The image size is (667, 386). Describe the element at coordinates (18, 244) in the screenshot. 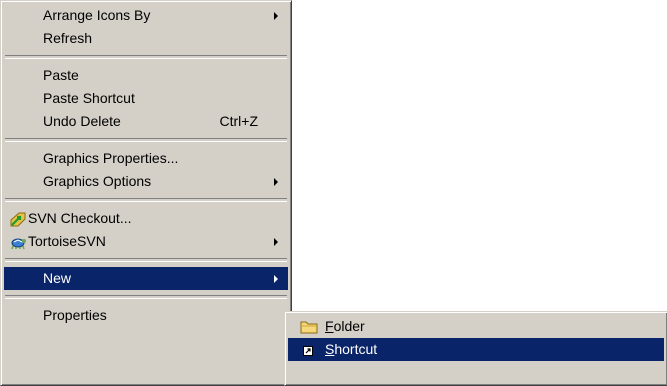

I see `tortoisesvn-icon` at that location.